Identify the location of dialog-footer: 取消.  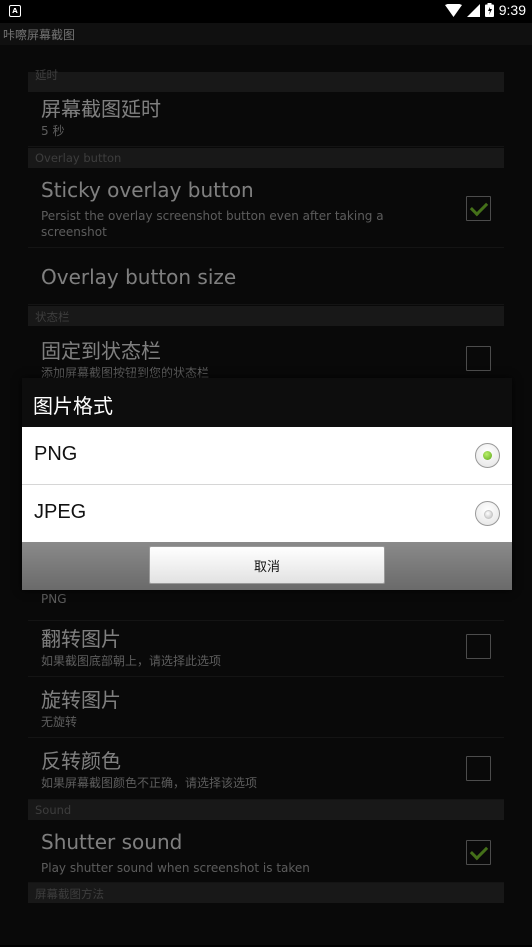
(267, 566).